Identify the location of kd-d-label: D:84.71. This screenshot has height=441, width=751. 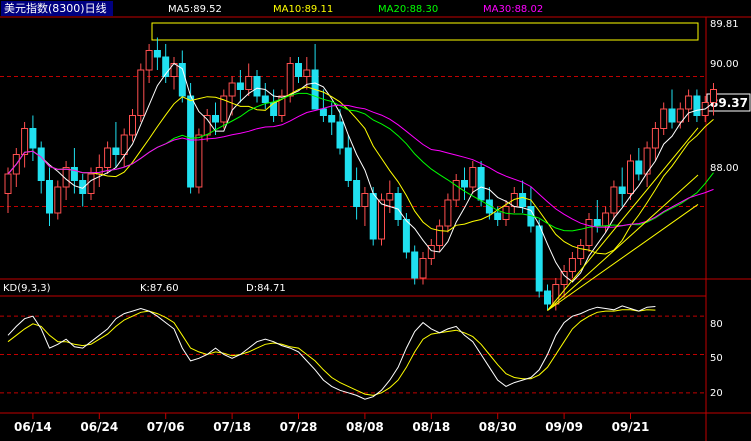
(266, 288).